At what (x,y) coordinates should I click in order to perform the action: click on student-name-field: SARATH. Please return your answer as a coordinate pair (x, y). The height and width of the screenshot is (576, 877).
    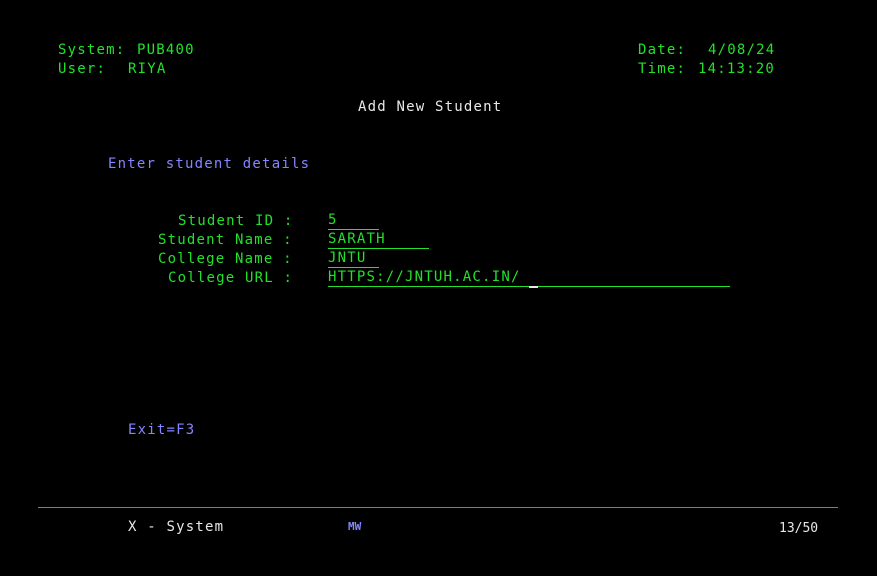
    Looking at the image, I should click on (378, 240).